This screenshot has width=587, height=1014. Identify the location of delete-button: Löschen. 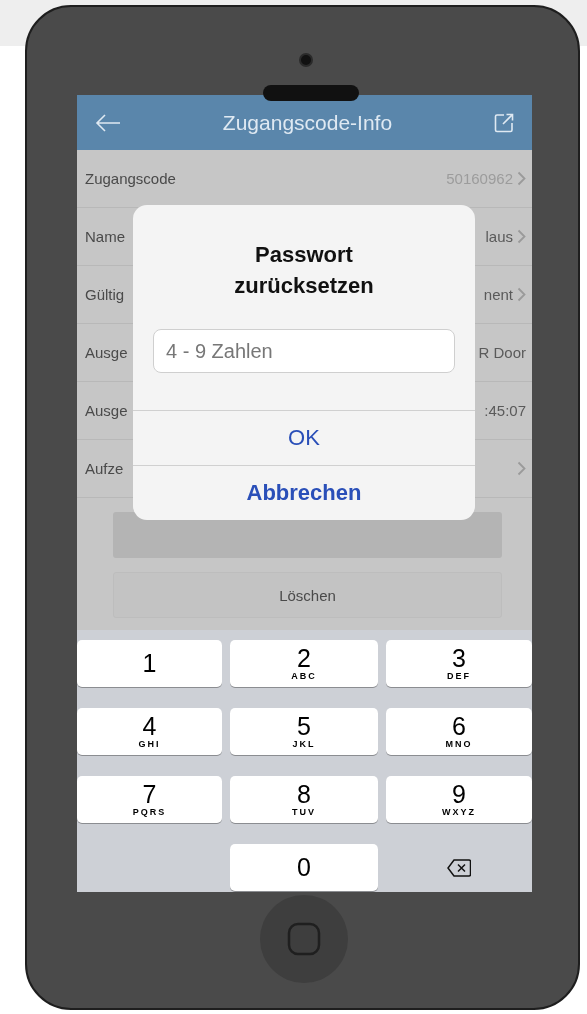
(307, 595).